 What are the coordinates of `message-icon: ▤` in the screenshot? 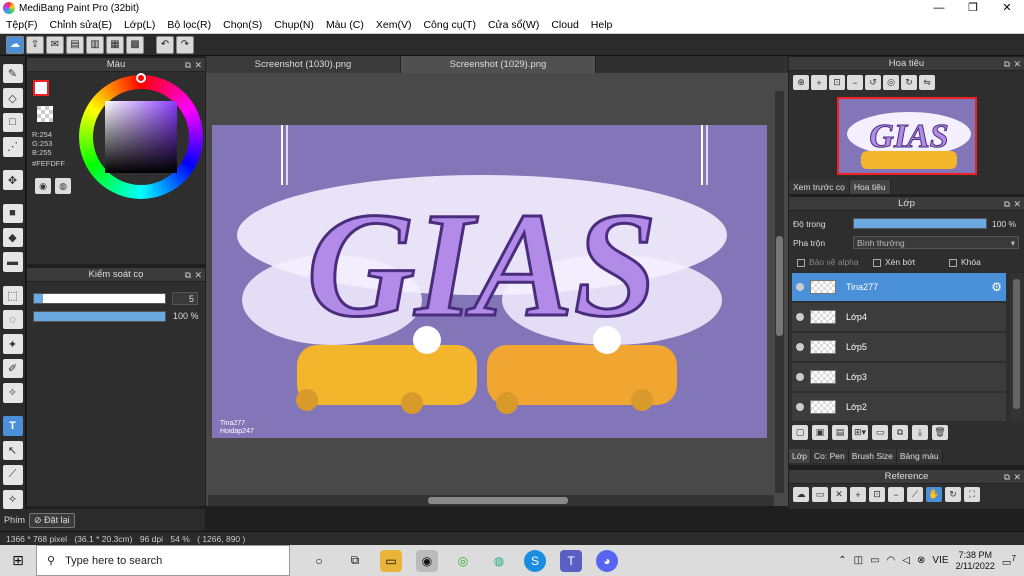 It's located at (75, 44).